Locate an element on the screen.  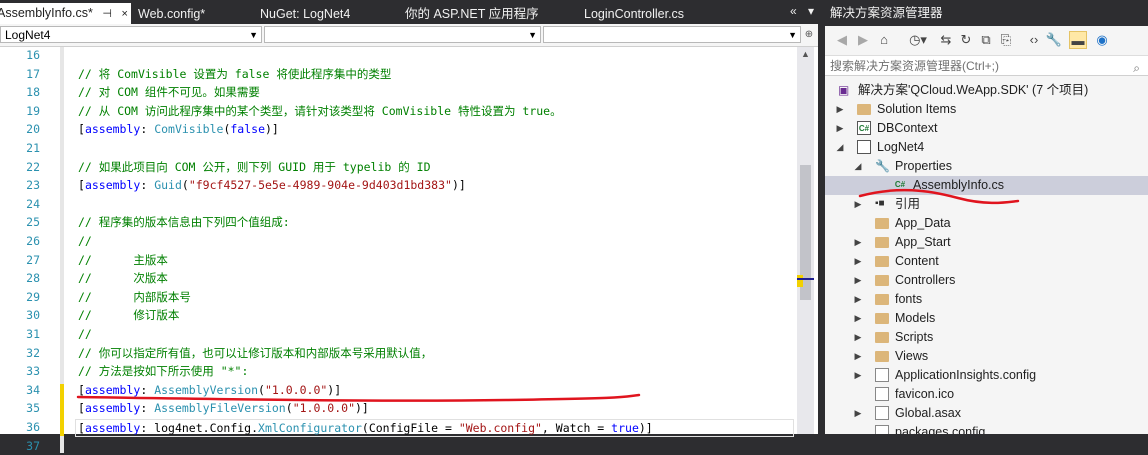
line-number: 18 is located at coordinates (33, 92).